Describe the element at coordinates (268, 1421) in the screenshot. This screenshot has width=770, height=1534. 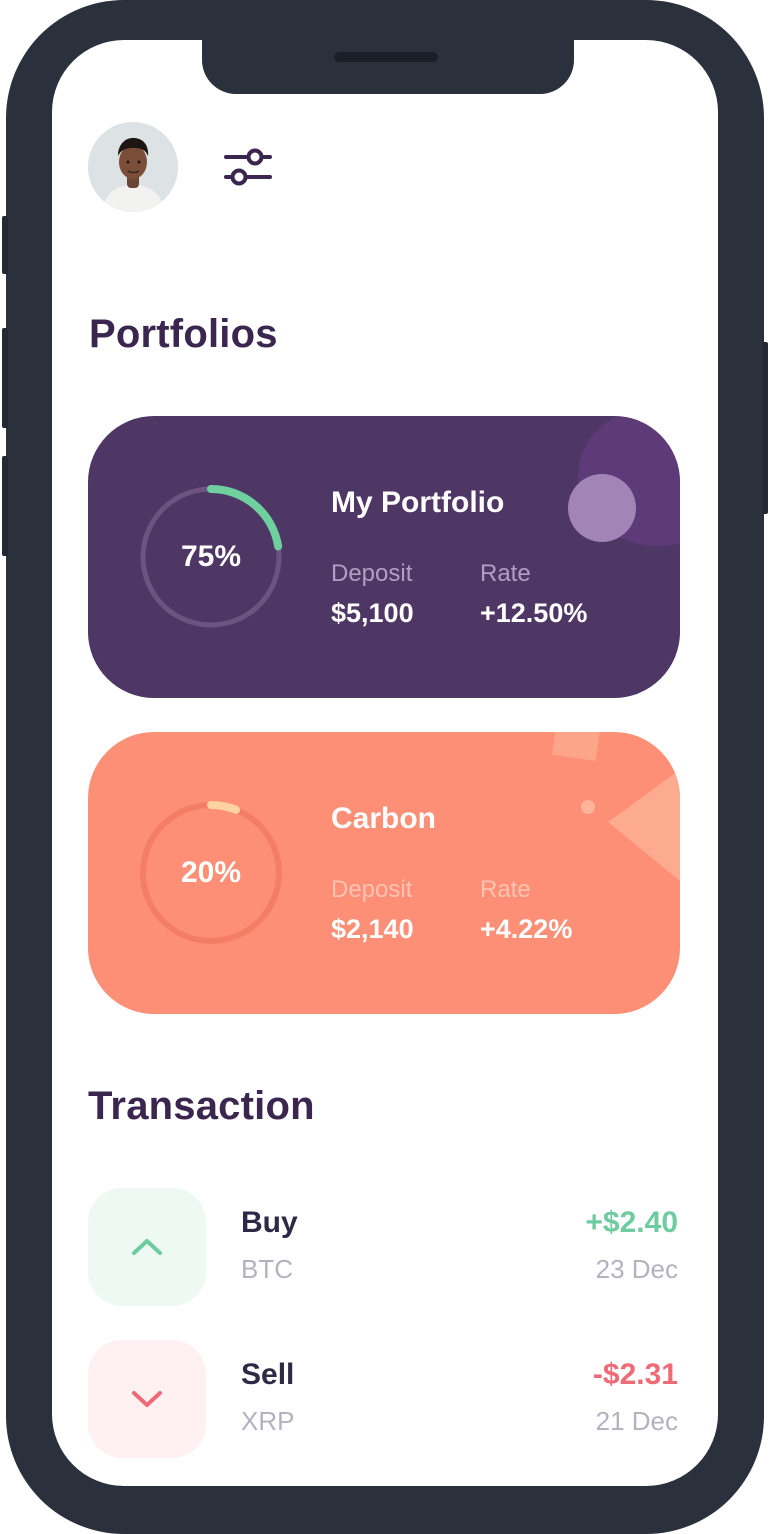
I see `transaction-coin: XRP` at that location.